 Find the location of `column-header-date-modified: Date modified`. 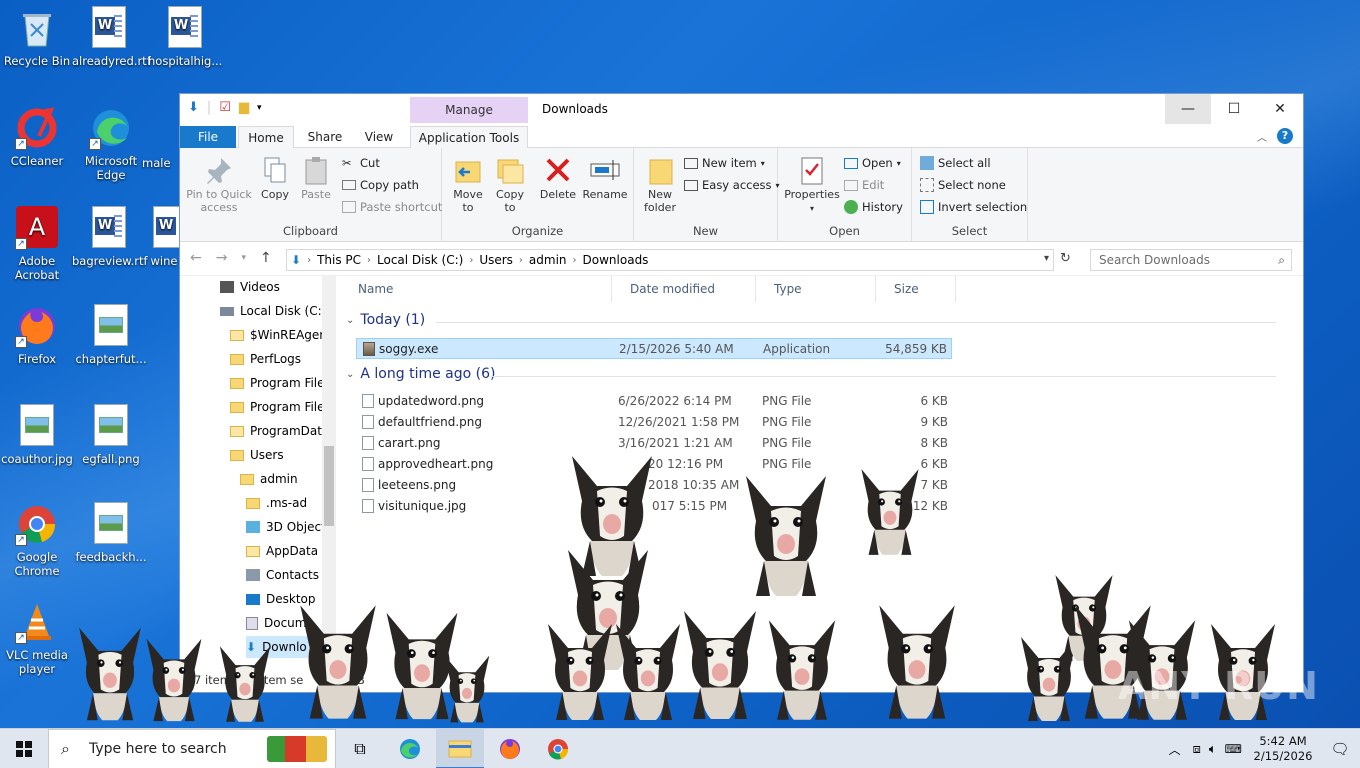

column-header-date-modified: Date modified is located at coordinates (684, 289).